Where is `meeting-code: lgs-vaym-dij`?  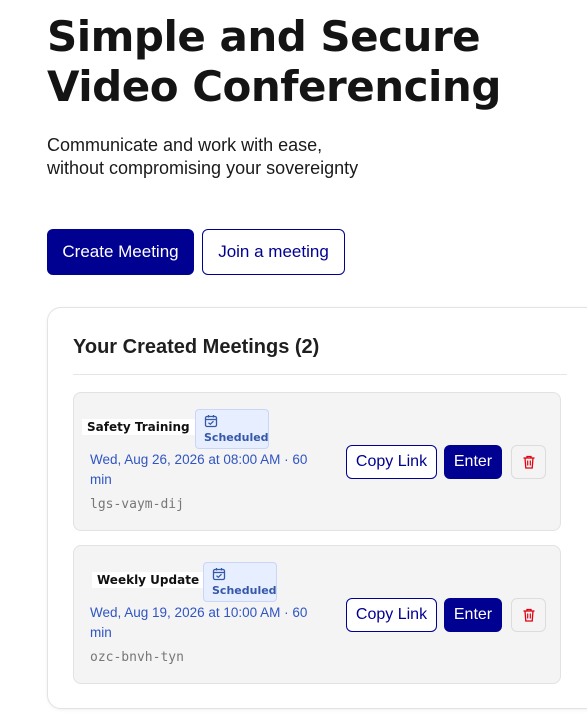
meeting-code: lgs-vaym-dij is located at coordinates (137, 504).